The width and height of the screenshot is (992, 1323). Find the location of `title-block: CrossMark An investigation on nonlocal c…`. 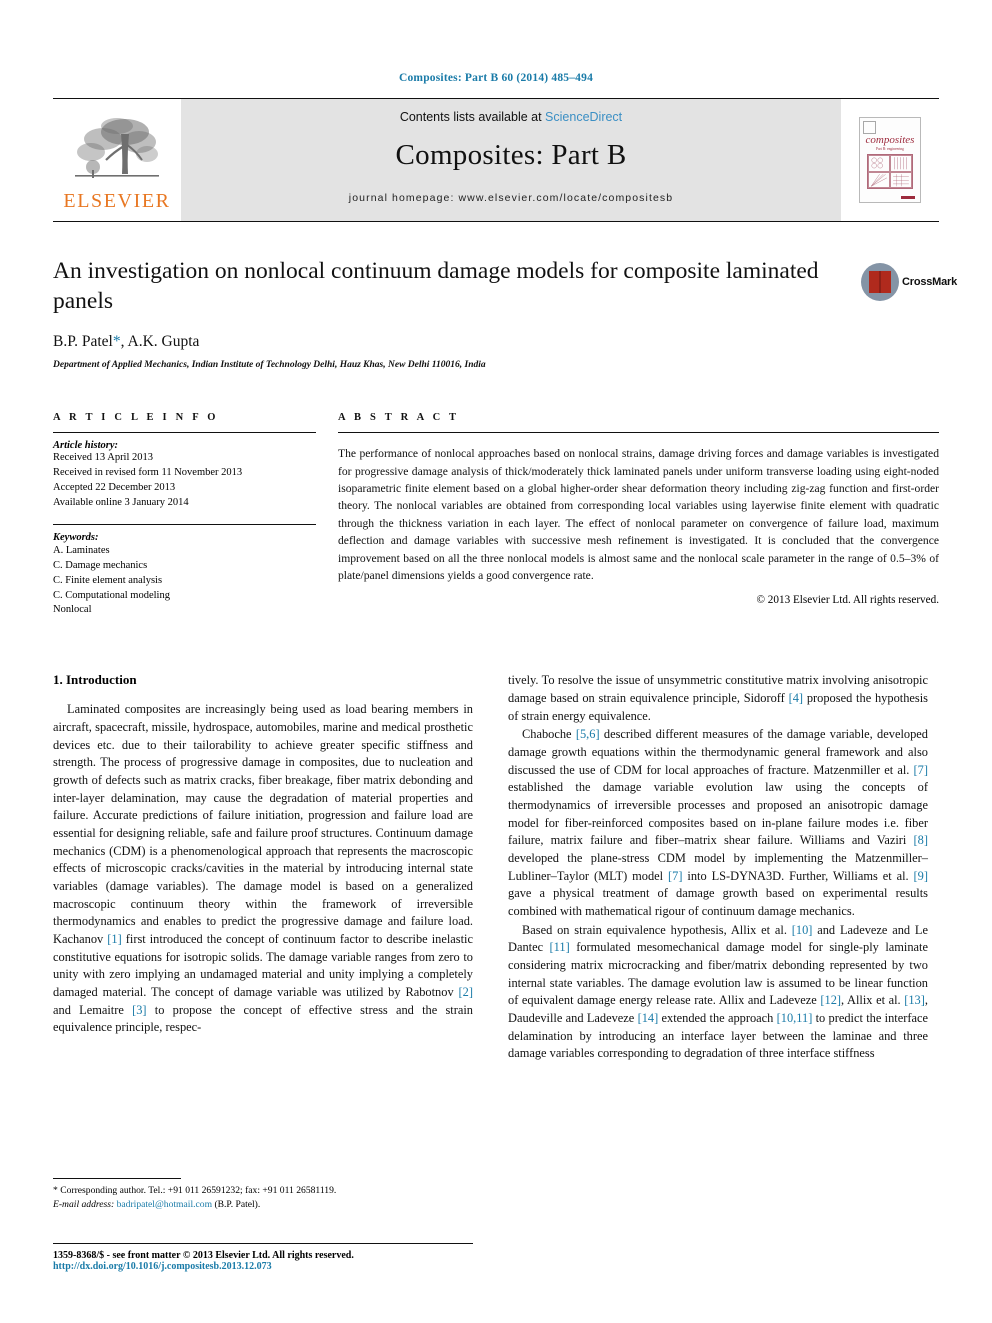

title-block: CrossMark An investigation on nonlocal c… is located at coordinates (505, 313).